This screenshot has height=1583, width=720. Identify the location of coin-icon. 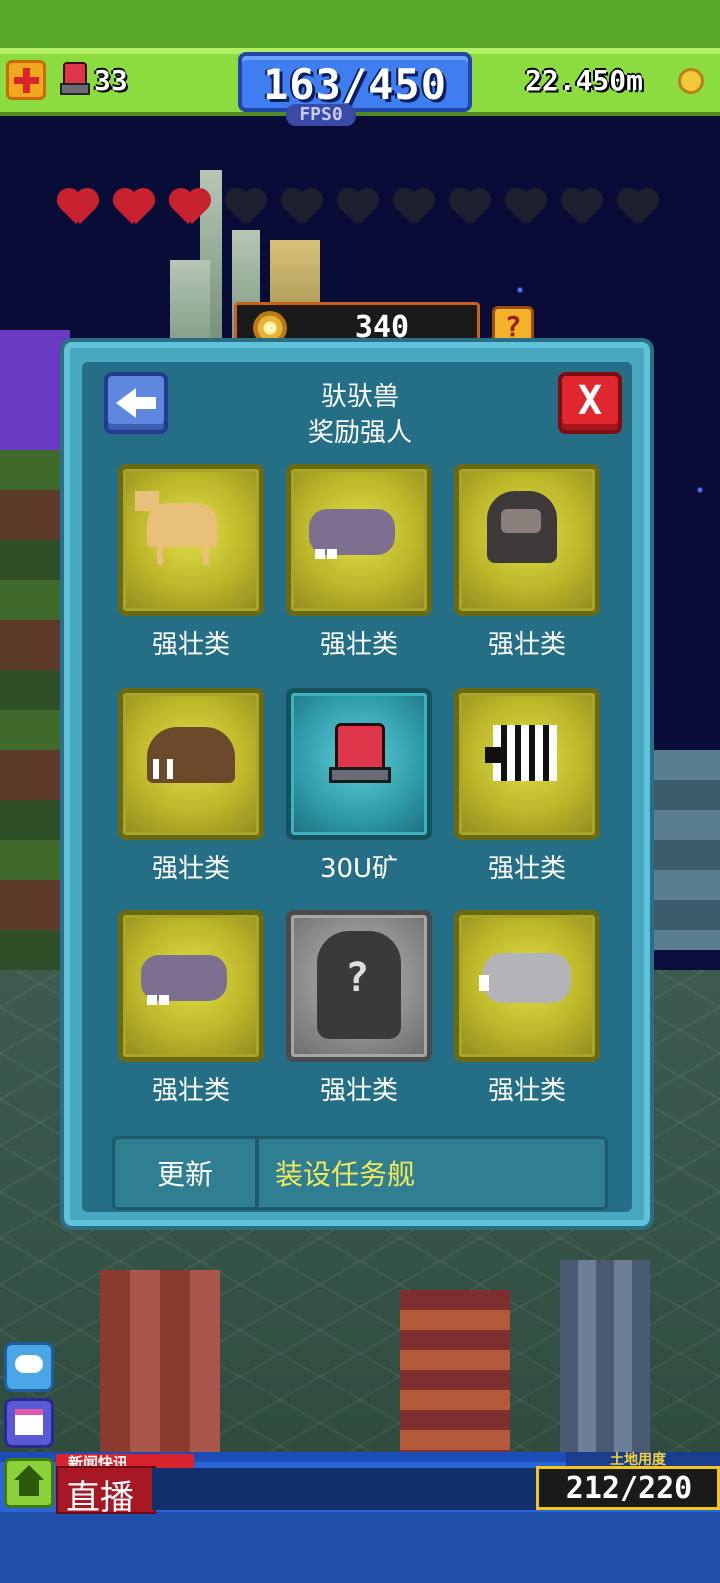
(691, 81).